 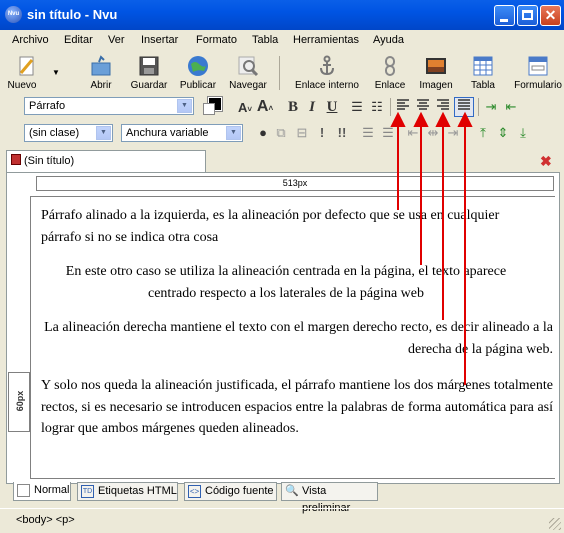 I want to click on maximize-icon, so click(x=527, y=15).